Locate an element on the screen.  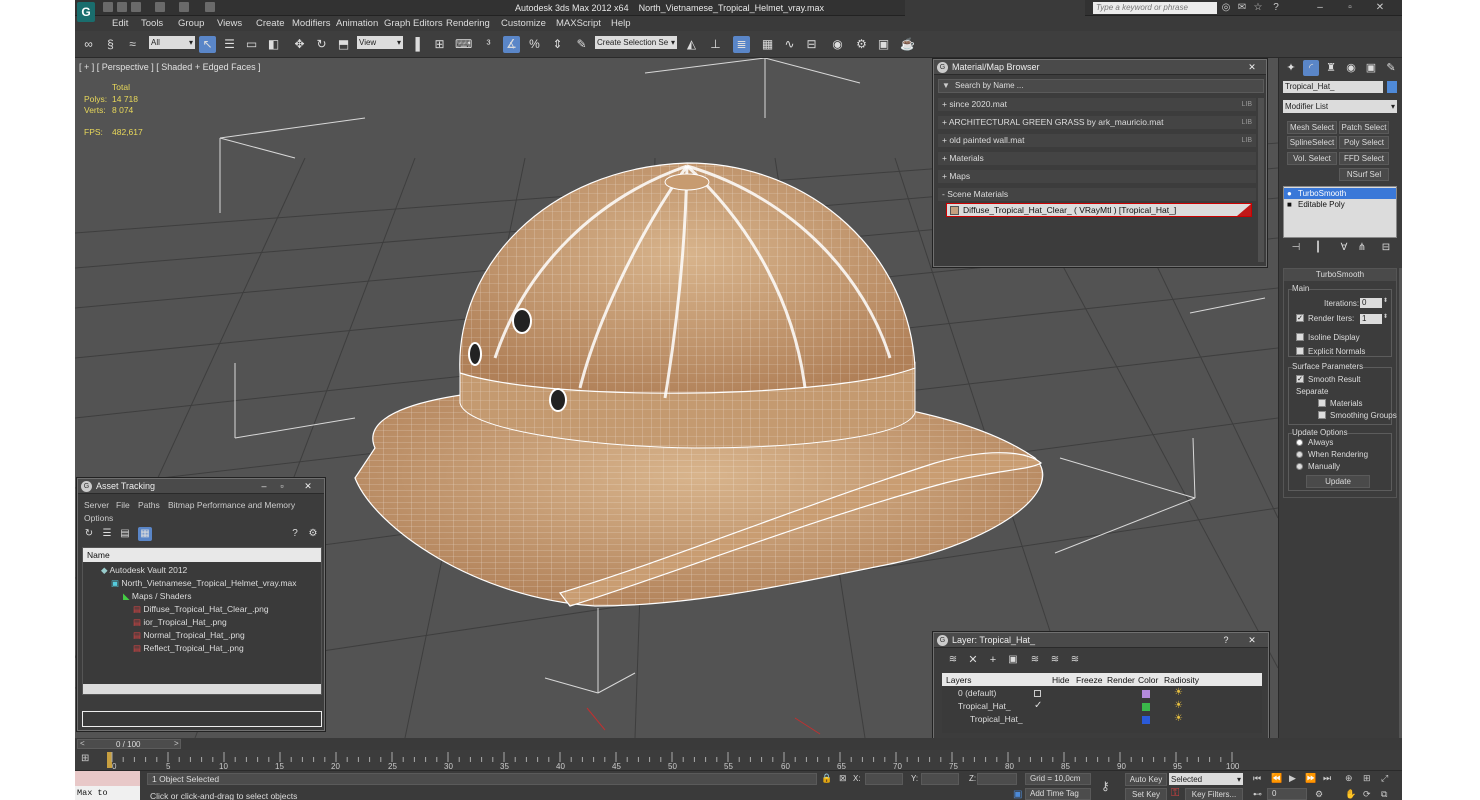
maps-group-row: + Maps is located at coordinates (1097, 176).